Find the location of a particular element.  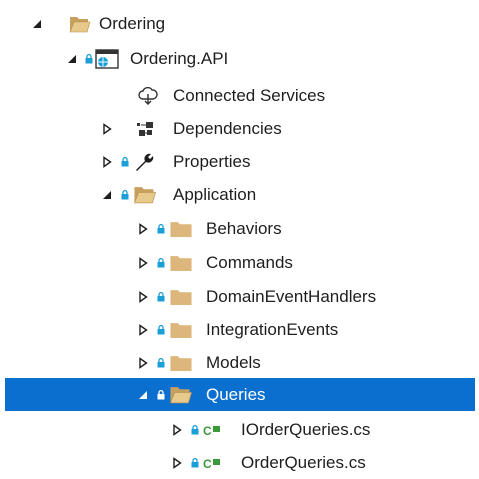

tree-item-domaineventhandlers: DomainEventHandlers is located at coordinates (240, 296).